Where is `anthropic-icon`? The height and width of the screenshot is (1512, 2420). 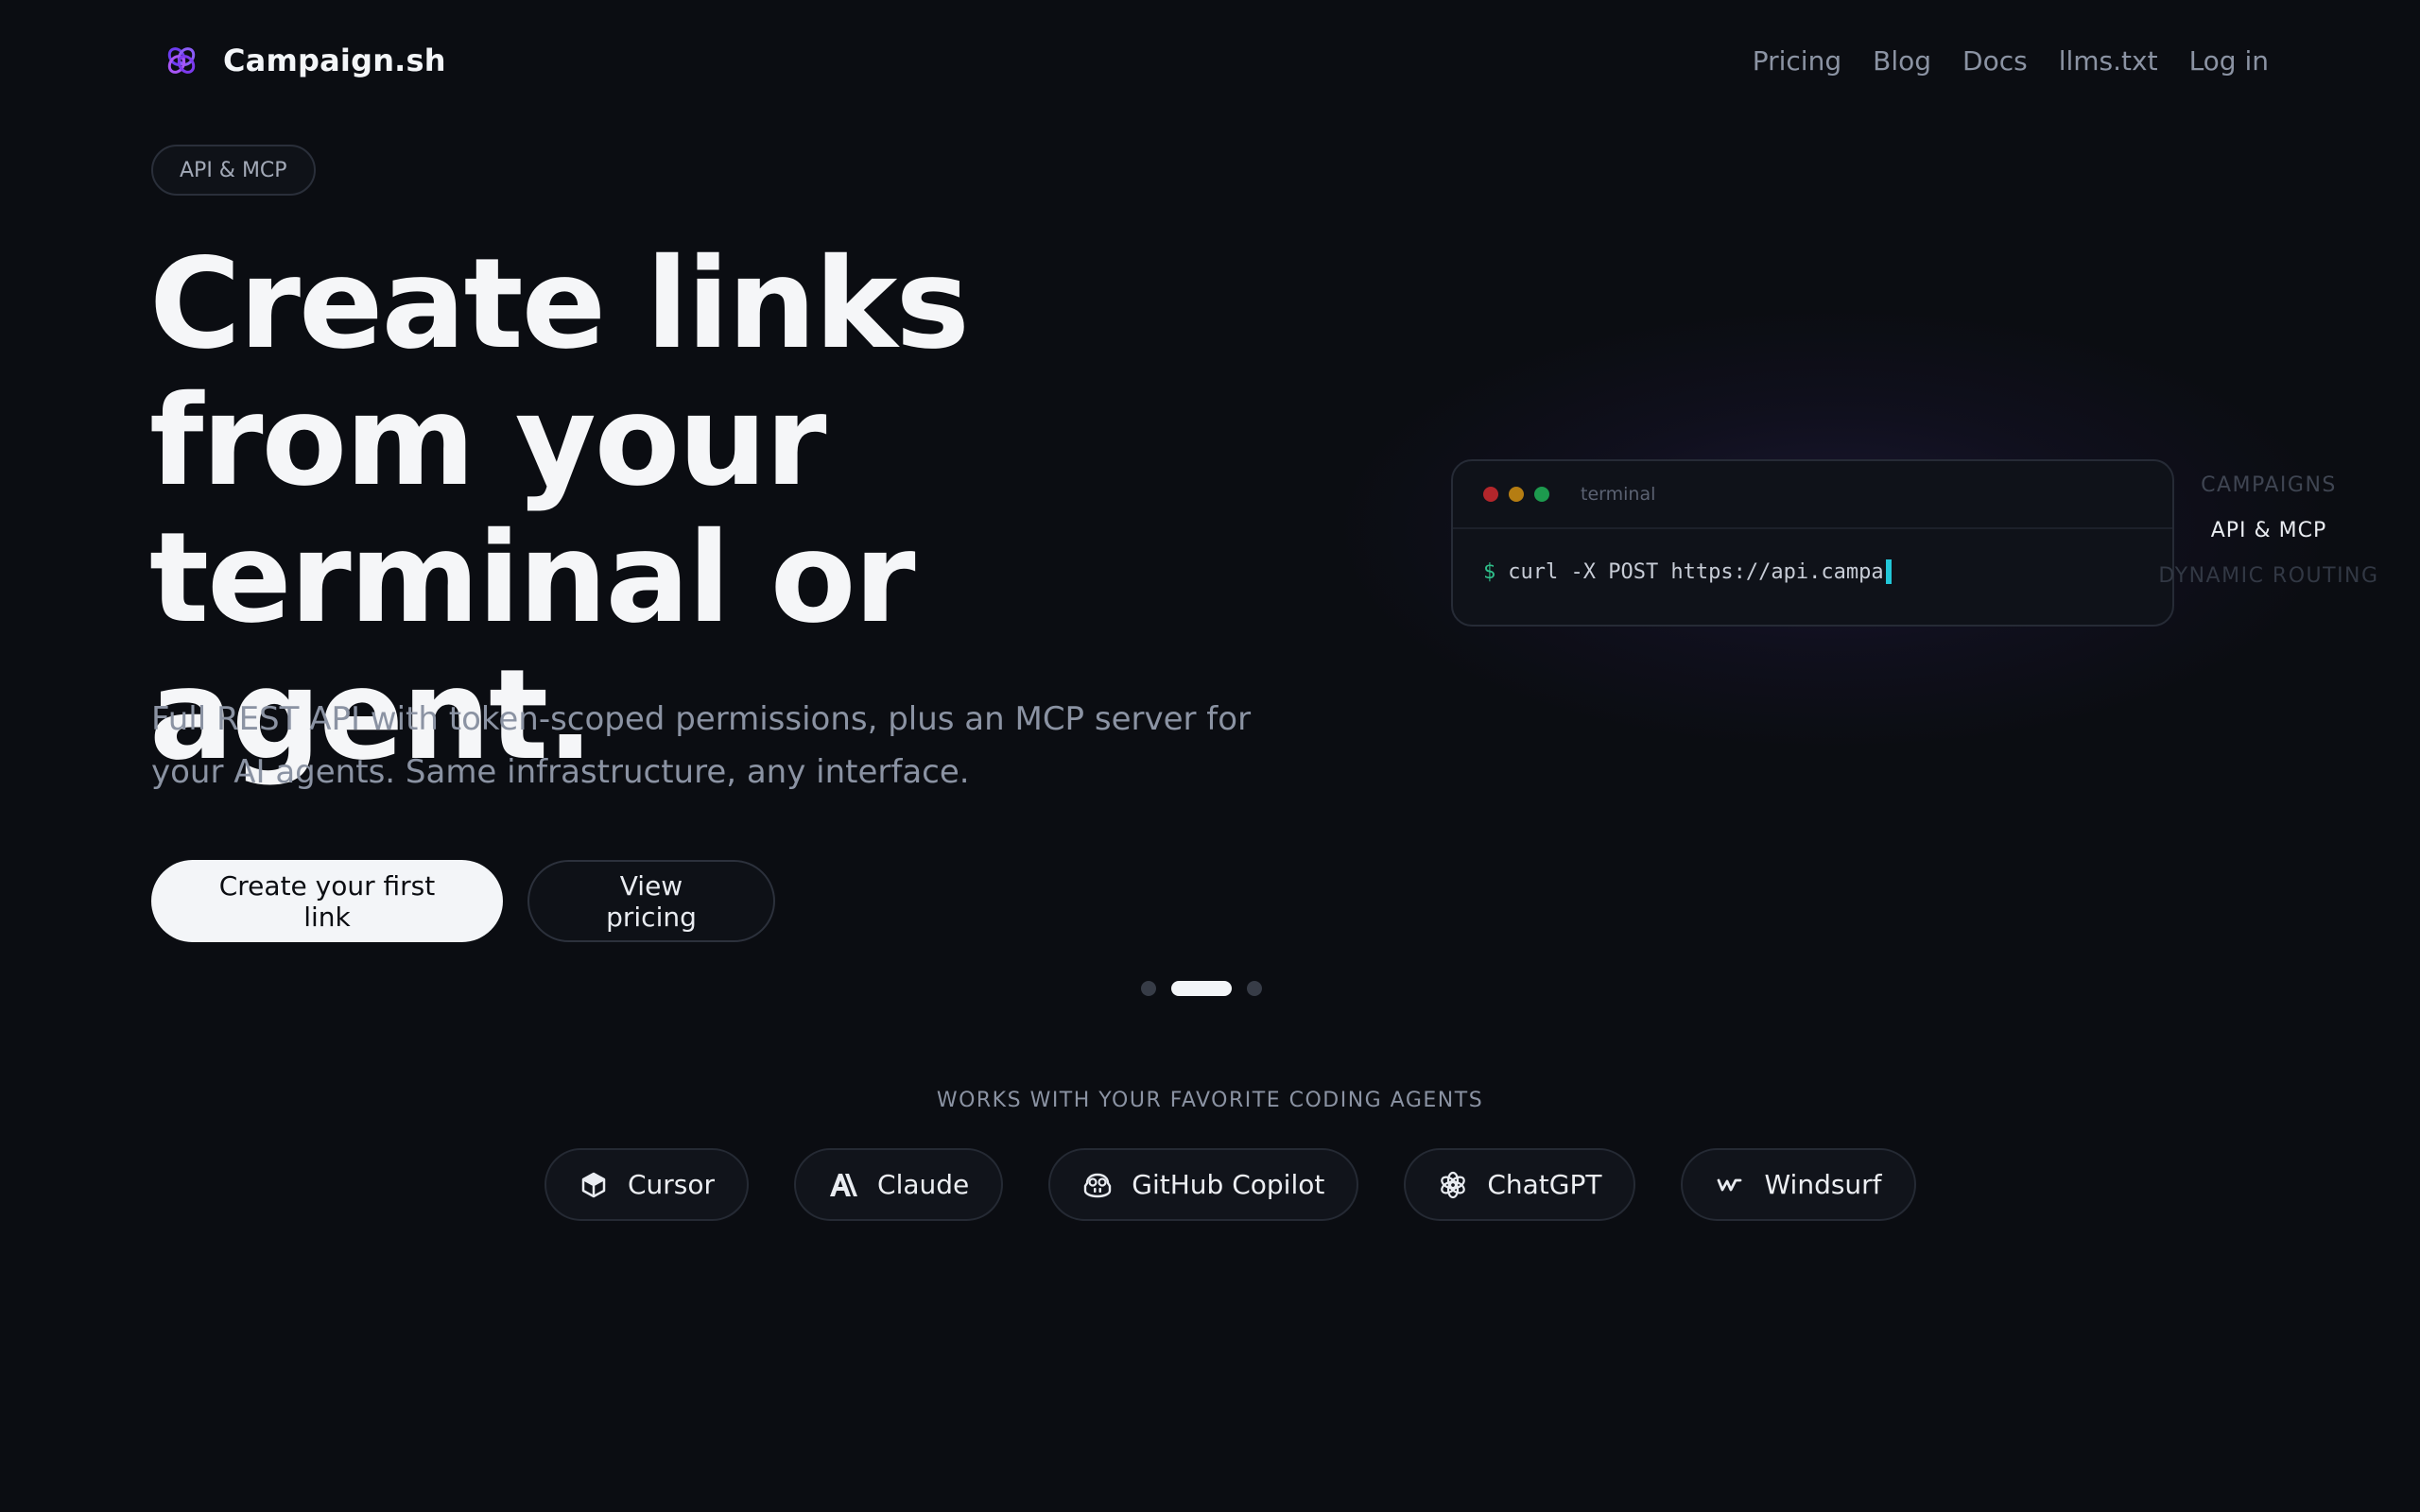 anthropic-icon is located at coordinates (843, 1185).